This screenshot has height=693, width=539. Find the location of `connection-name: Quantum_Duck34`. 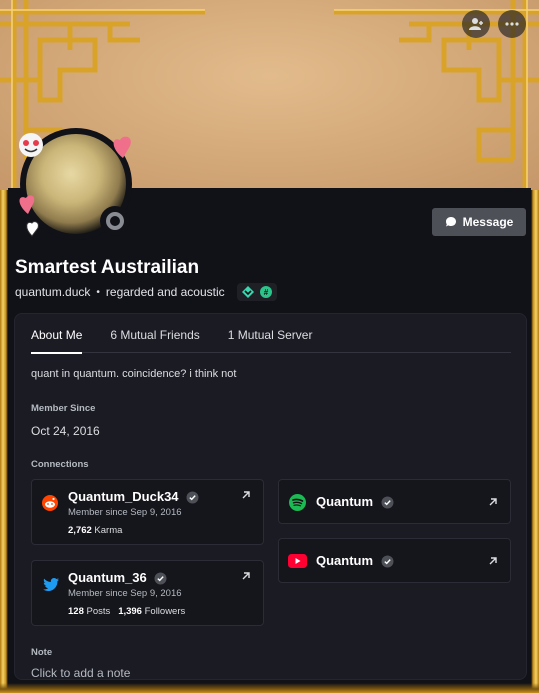

connection-name: Quantum_Duck34 is located at coordinates (133, 496).